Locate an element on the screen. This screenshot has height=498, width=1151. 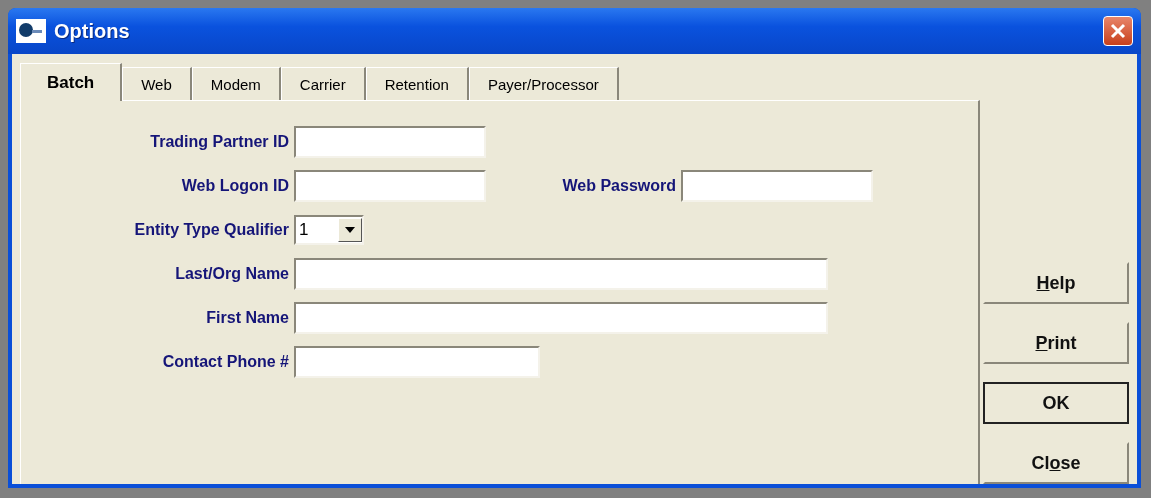
dialog-button: Help is located at coordinates (1056, 283).